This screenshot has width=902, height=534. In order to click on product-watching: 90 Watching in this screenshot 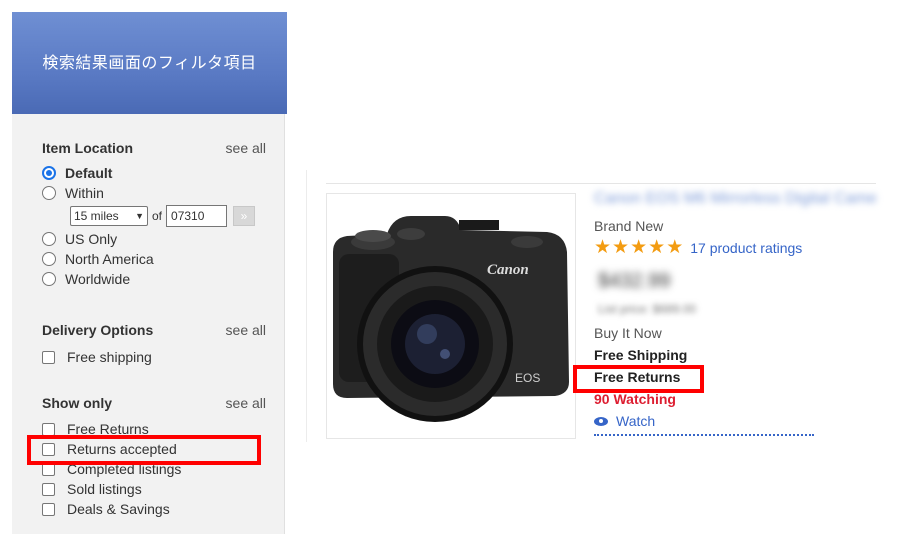, I will do `click(635, 399)`.